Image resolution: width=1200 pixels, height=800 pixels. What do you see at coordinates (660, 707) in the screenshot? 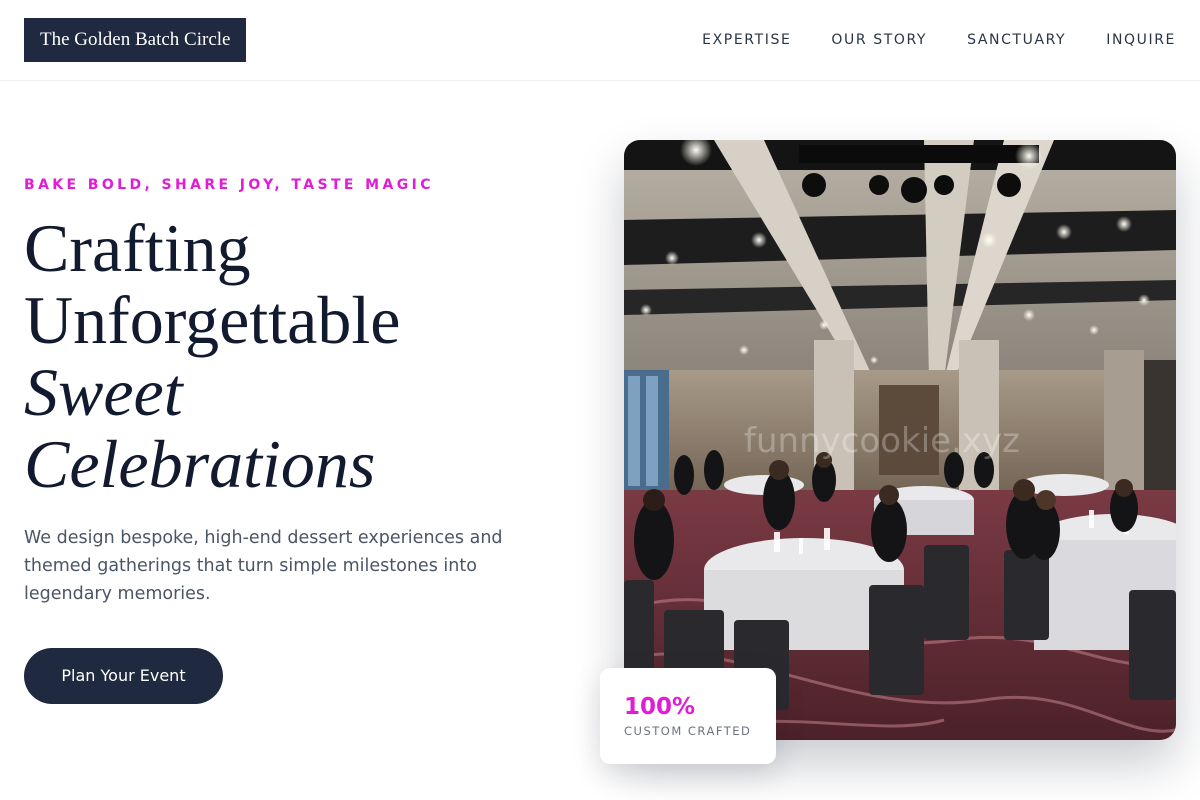
I see `stat-value: 100%` at bounding box center [660, 707].